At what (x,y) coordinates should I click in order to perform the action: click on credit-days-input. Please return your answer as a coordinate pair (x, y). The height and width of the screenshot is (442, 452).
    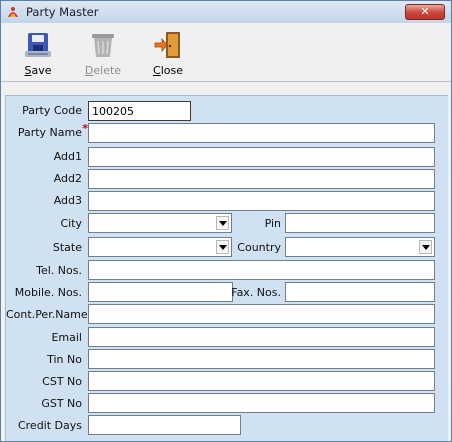
    Looking at the image, I should click on (164, 425).